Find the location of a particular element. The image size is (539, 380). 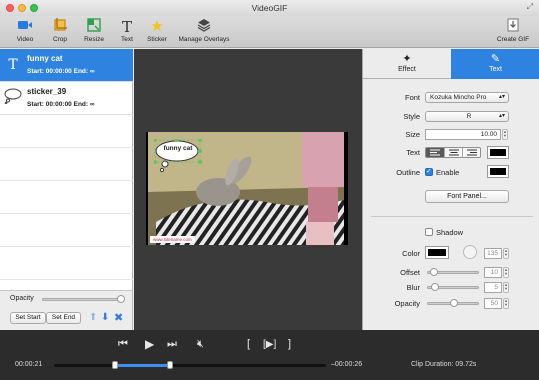

shadow-color-well is located at coordinates (437, 252).